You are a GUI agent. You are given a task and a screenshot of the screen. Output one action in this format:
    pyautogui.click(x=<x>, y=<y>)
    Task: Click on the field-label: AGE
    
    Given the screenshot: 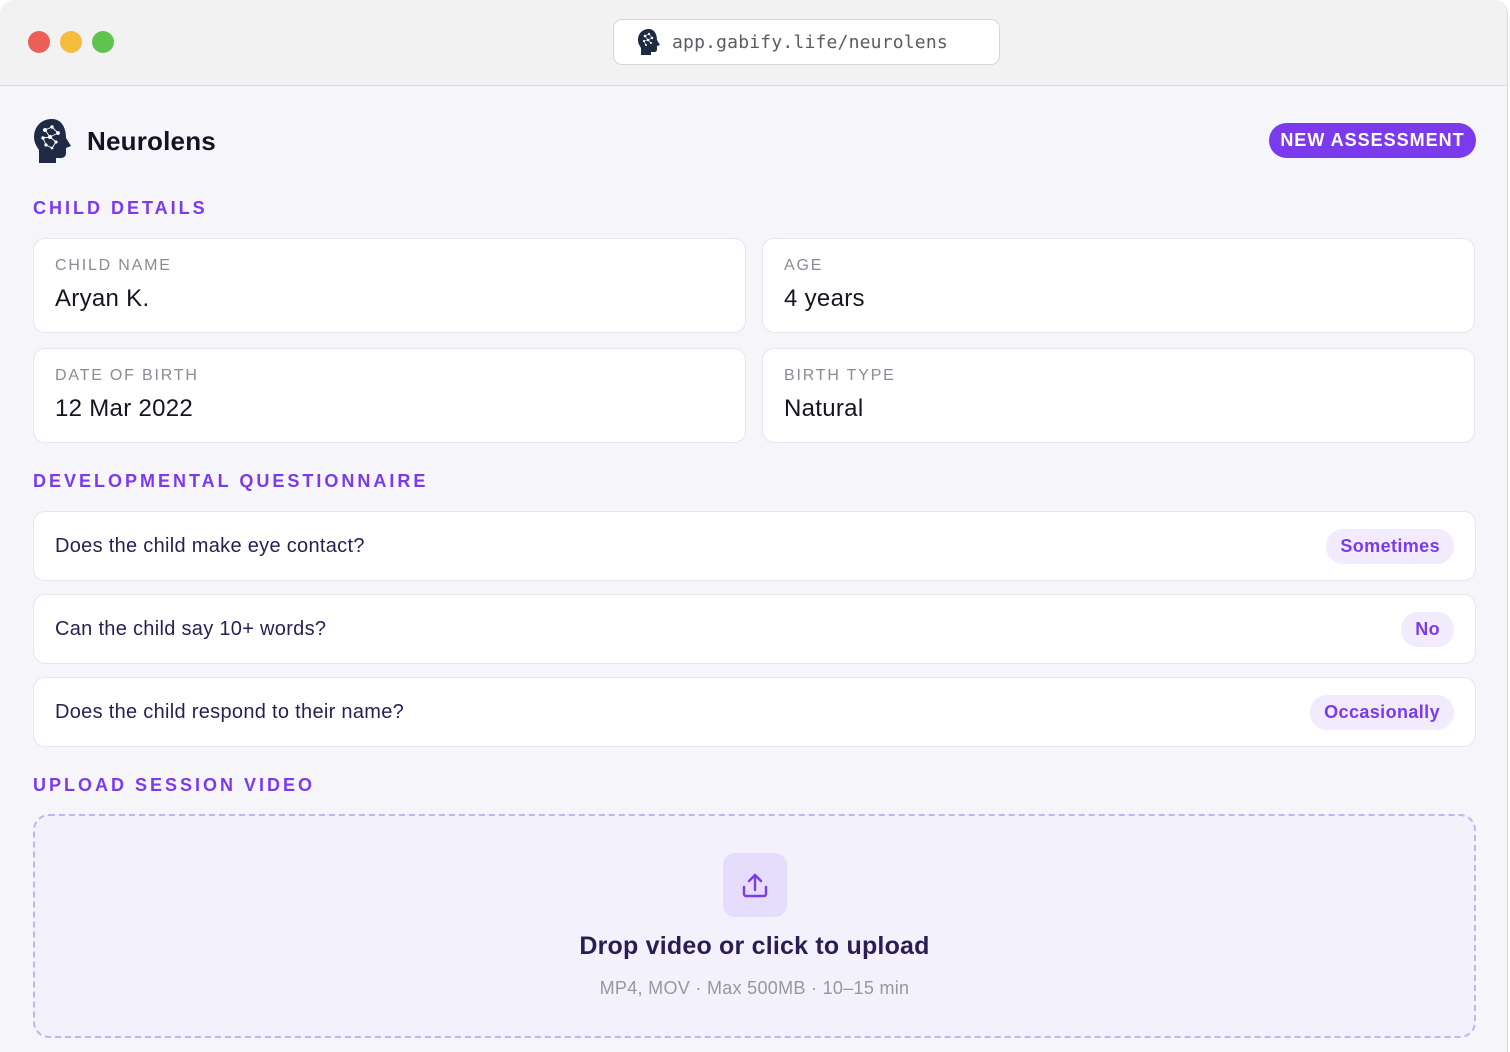 What is the action you would take?
    pyautogui.click(x=804, y=265)
    